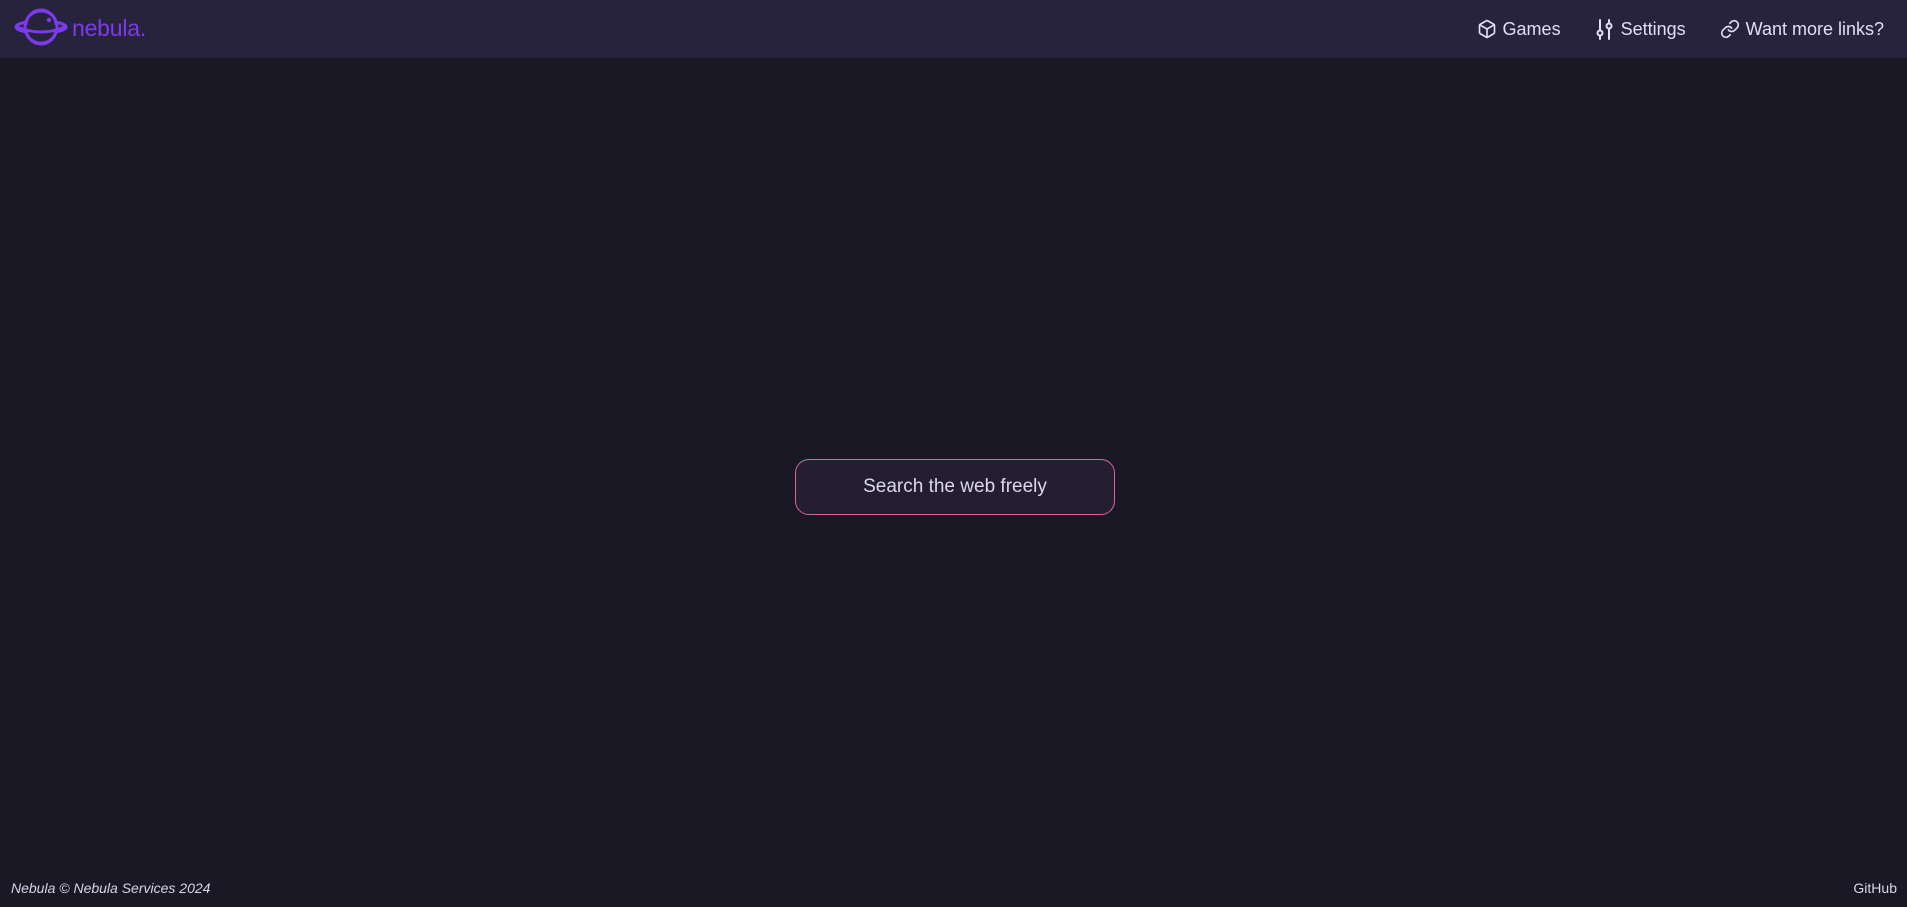 This screenshot has height=907, width=1907. I want to click on search-input, so click(955, 487).